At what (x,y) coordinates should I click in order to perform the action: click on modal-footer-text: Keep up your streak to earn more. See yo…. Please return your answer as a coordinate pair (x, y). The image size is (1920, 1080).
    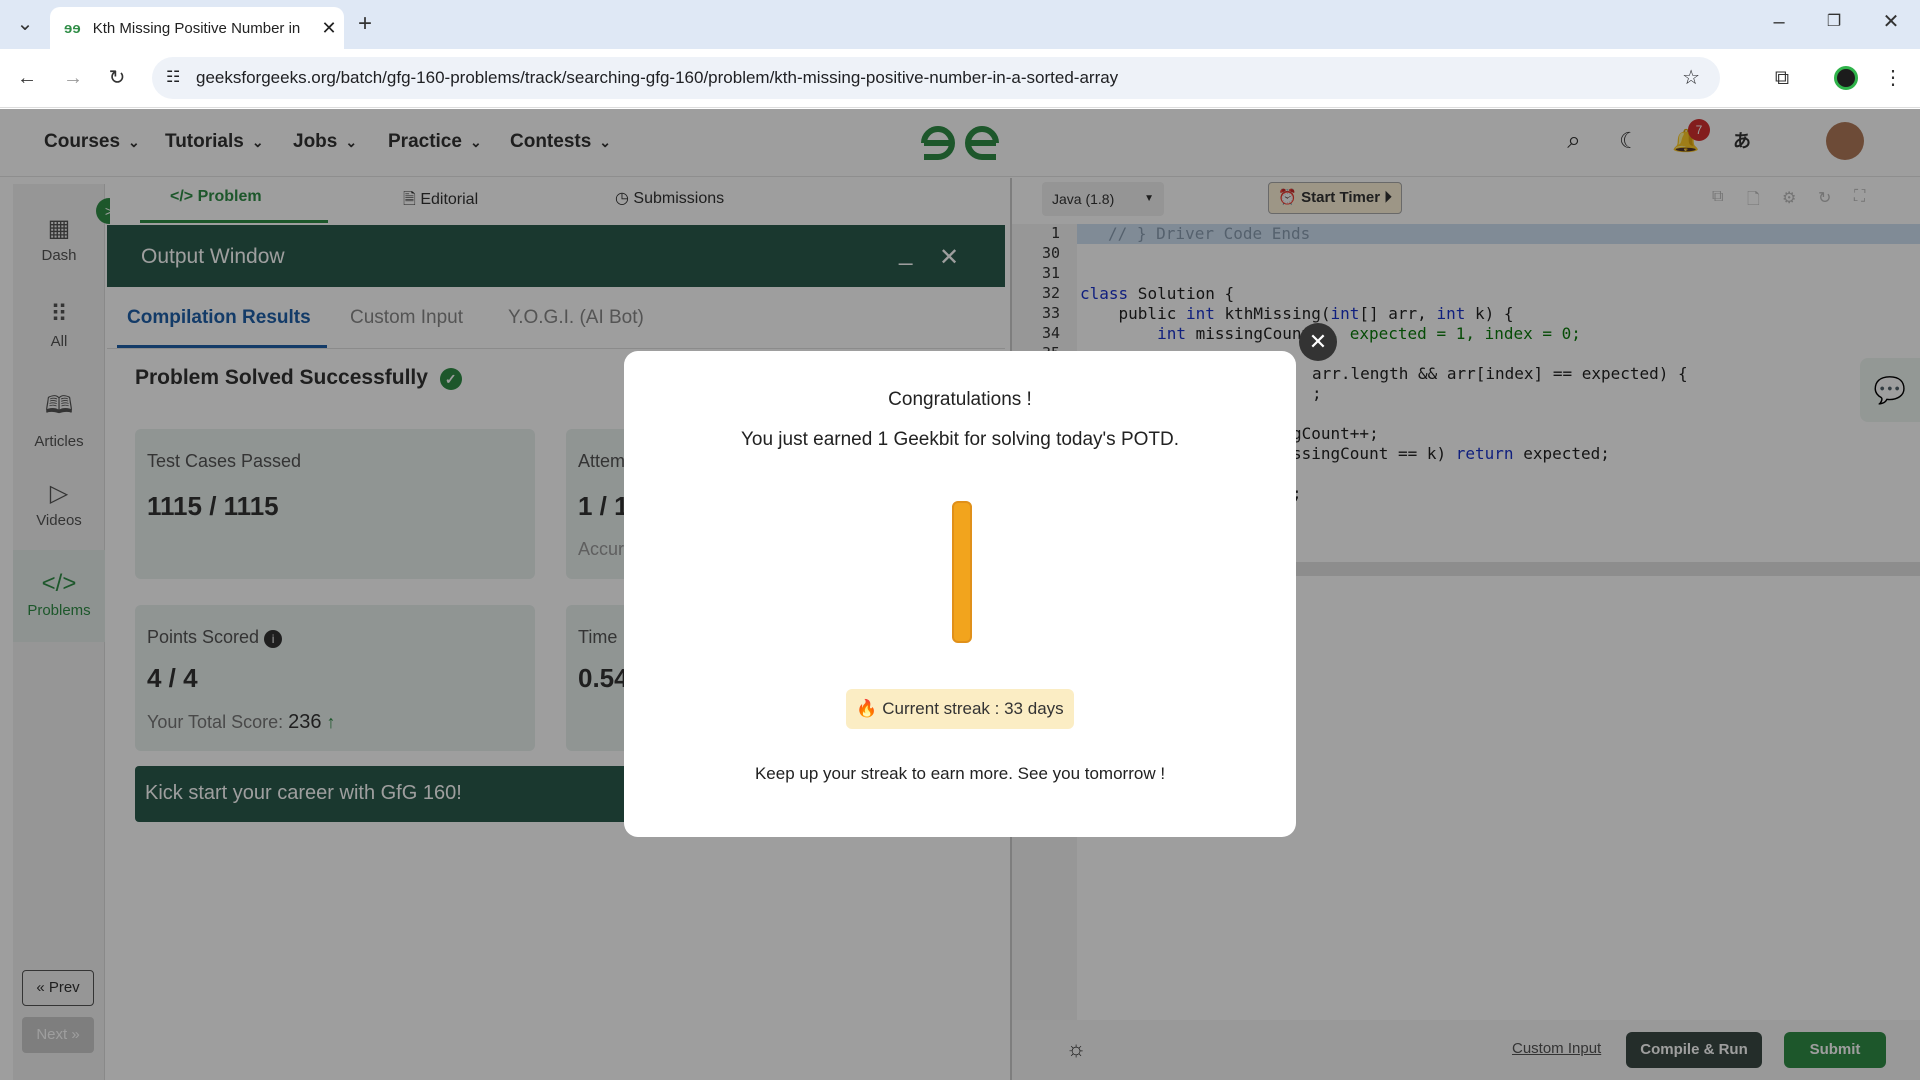
    Looking at the image, I should click on (960, 773).